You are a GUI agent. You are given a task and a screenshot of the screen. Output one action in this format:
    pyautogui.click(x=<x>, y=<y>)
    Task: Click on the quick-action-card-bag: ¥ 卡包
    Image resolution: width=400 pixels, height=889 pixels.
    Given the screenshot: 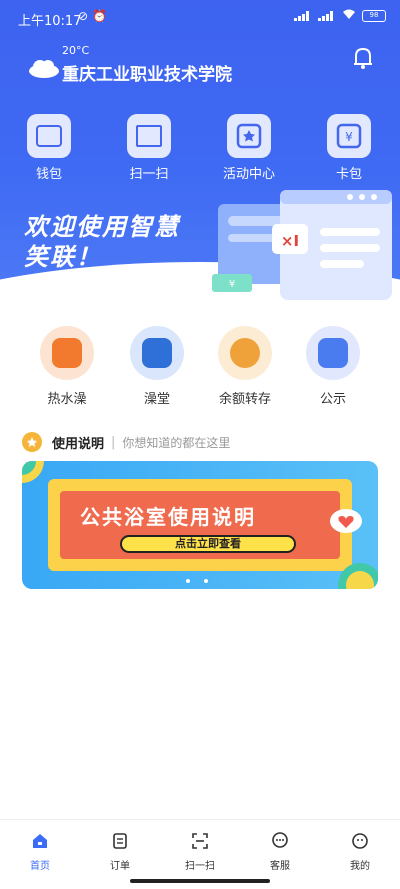 What is the action you would take?
    pyautogui.click(x=349, y=148)
    